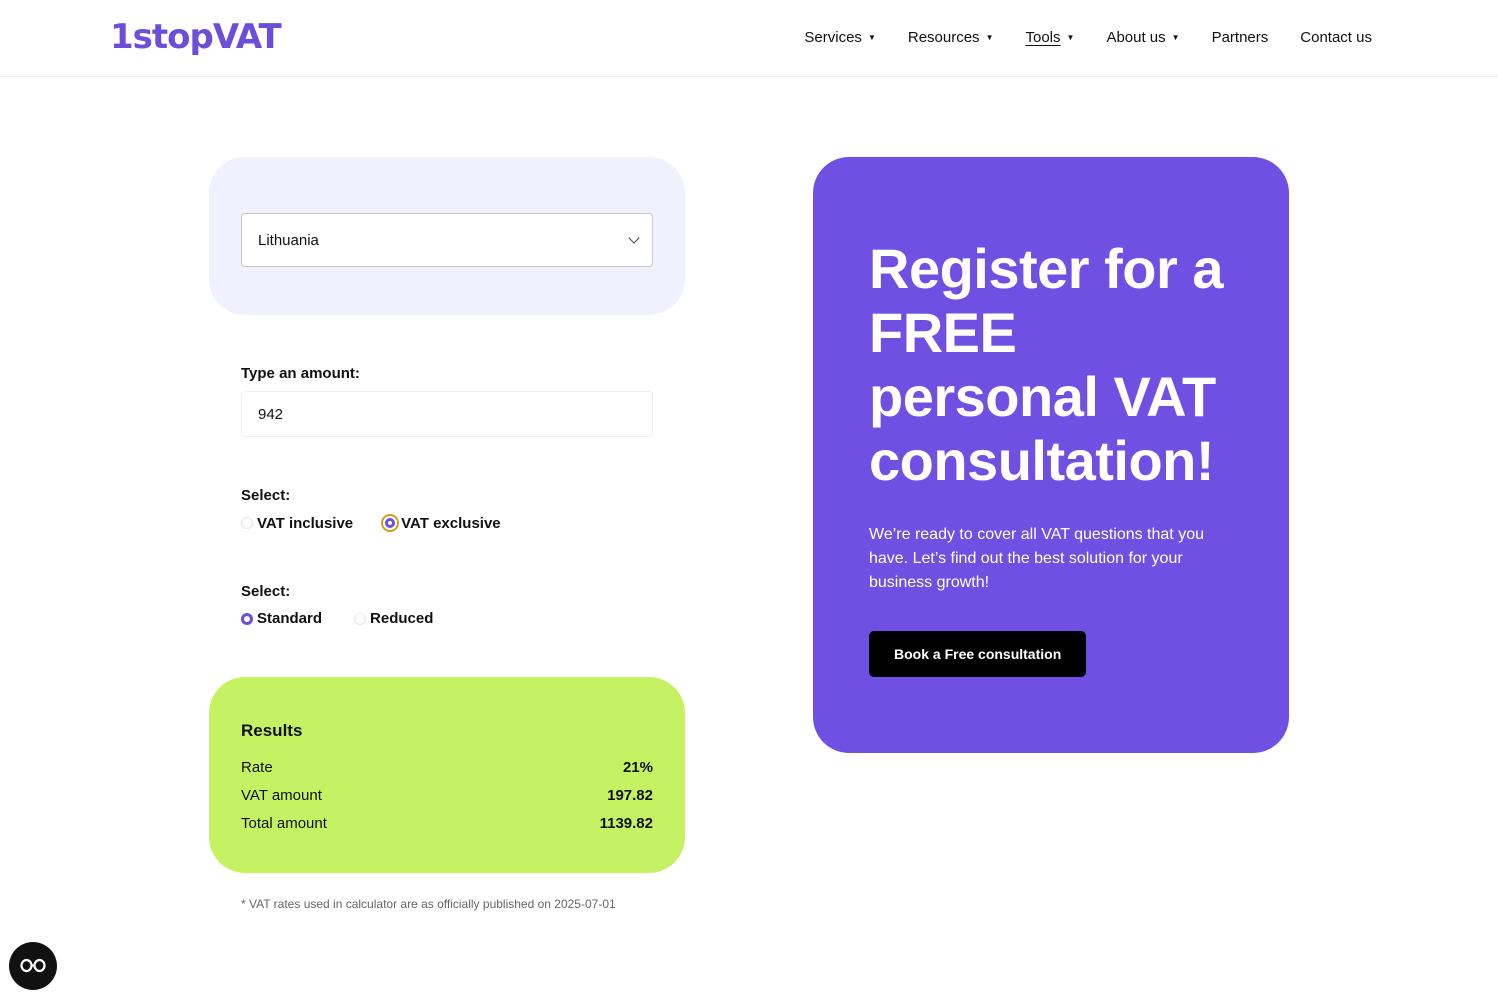 Image resolution: width=1498 pixels, height=999 pixels. What do you see at coordinates (300, 373) in the screenshot?
I see `amount-label: Type an amount:` at bounding box center [300, 373].